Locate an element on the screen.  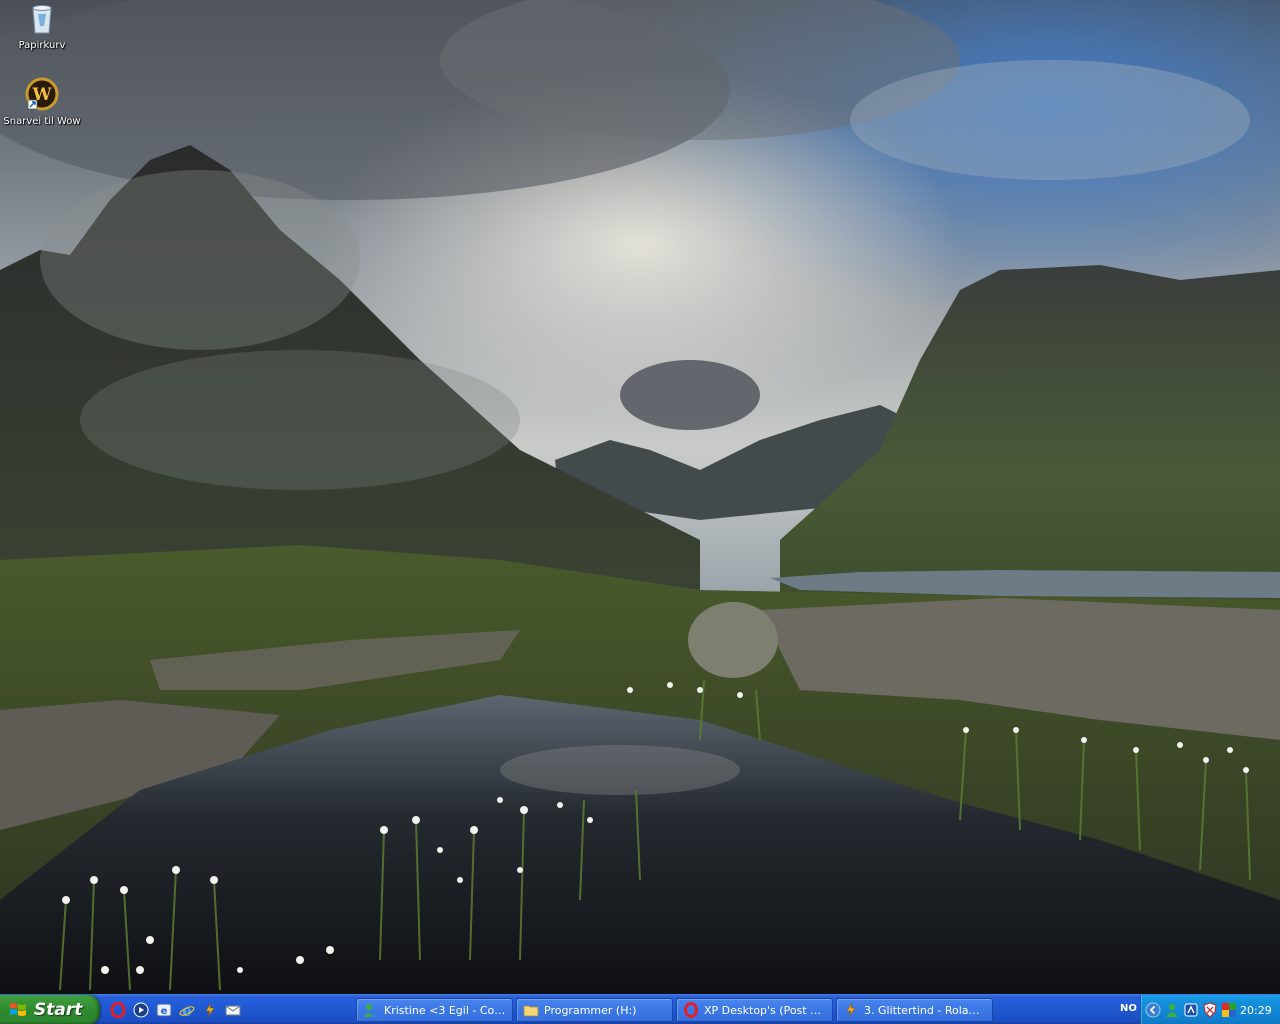
security-shield-icon is located at coordinates (1210, 1010).